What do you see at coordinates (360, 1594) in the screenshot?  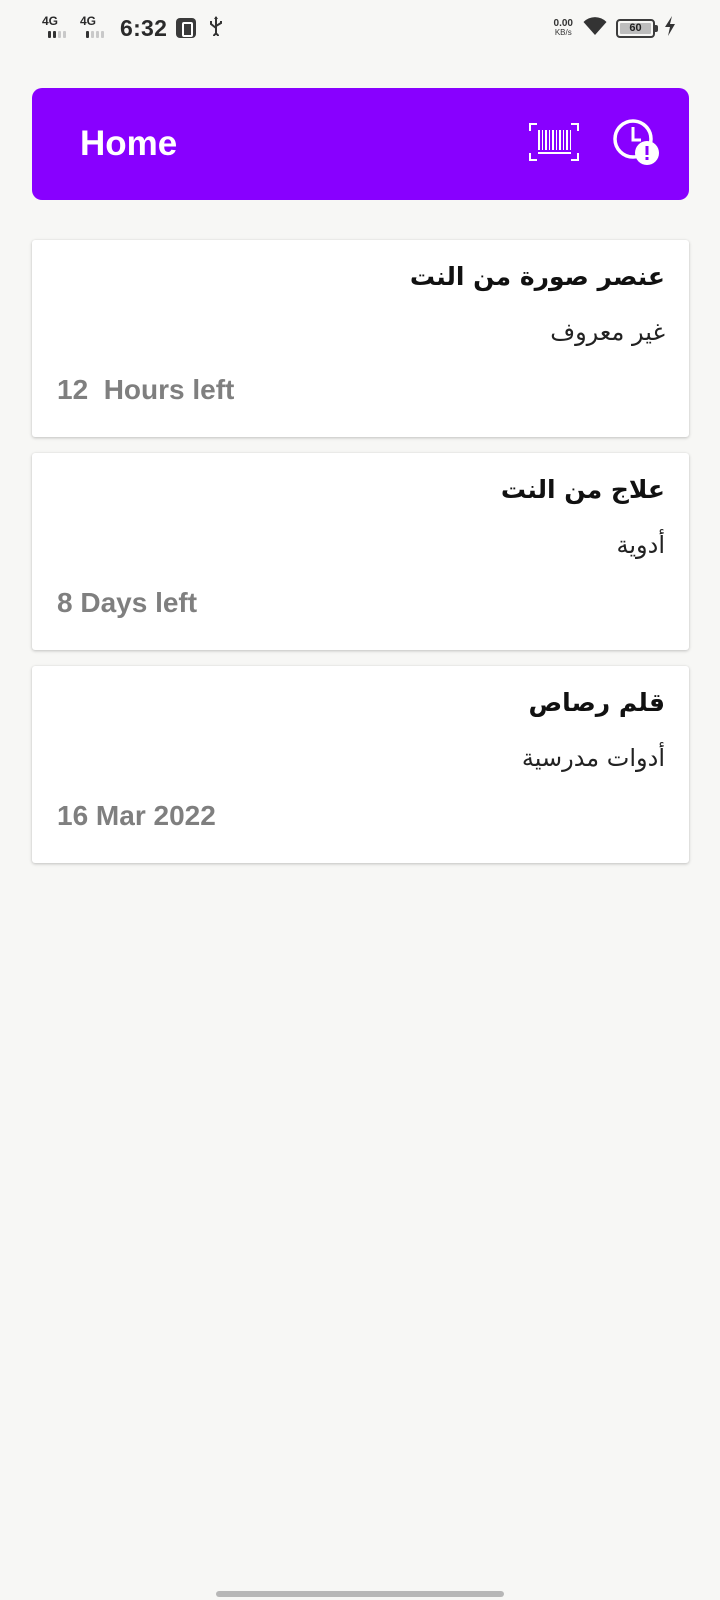 I see `gesture-home-indicator` at bounding box center [360, 1594].